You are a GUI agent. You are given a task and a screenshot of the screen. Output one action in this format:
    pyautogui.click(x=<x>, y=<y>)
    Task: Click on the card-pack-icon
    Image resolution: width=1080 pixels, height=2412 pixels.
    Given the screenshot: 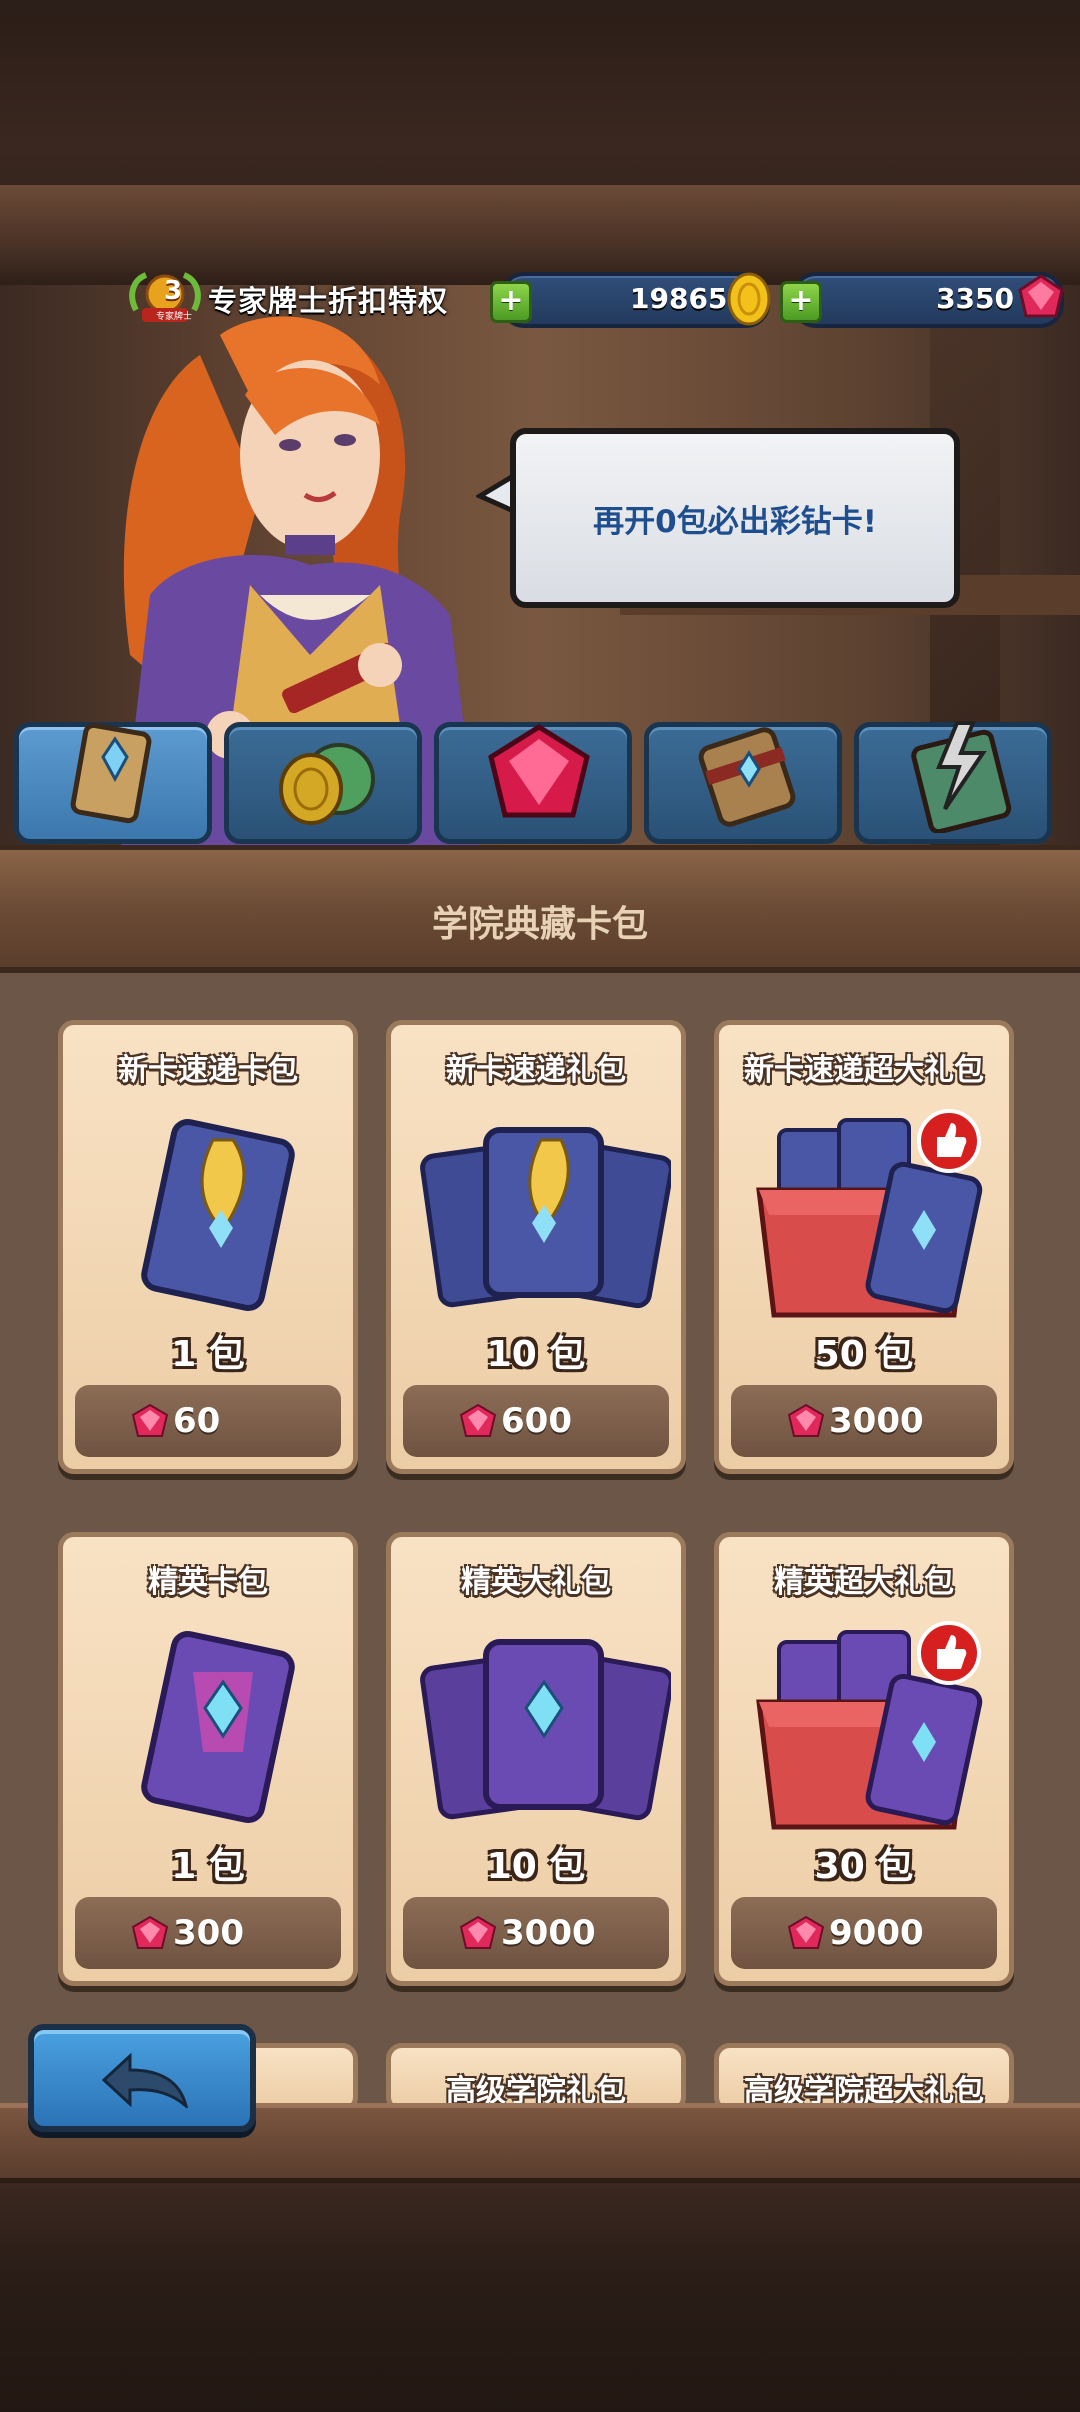 What is the action you would take?
    pyautogui.click(x=111, y=773)
    